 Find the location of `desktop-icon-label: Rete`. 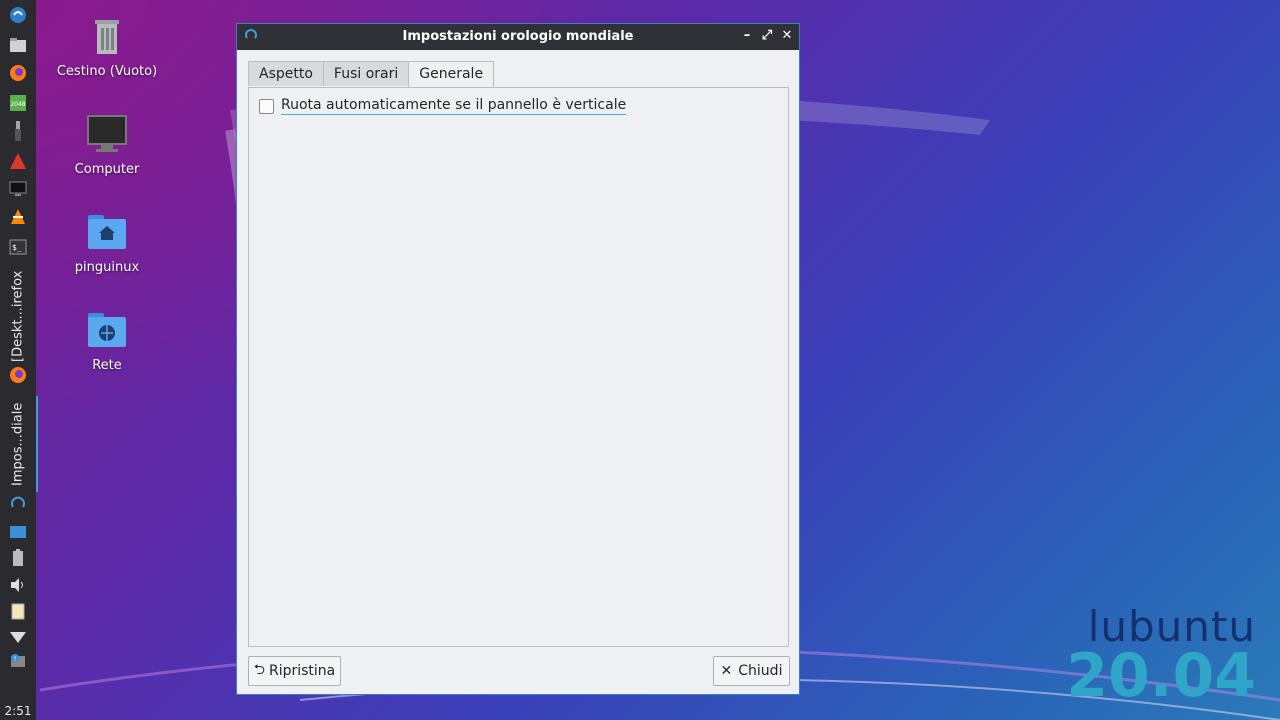

desktop-icon-label: Rete is located at coordinates (107, 365).